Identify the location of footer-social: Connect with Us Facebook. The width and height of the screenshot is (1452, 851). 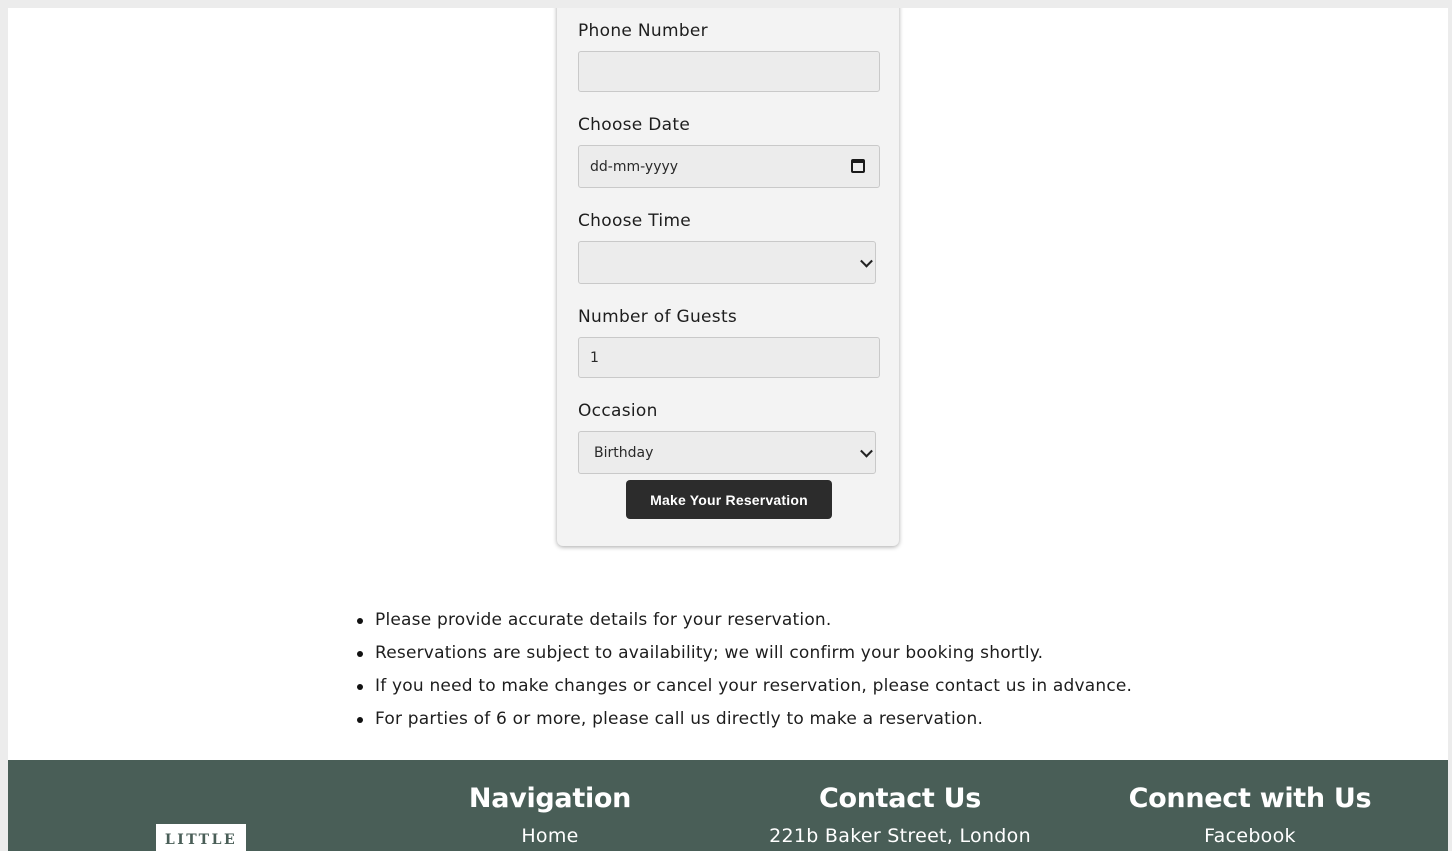
(1250, 815).